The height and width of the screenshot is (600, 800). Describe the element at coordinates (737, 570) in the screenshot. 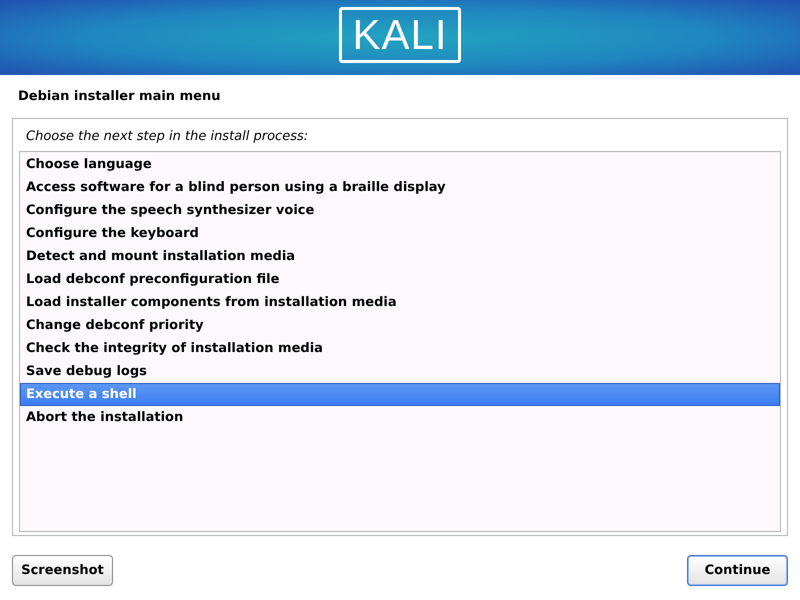

I see `dialog-button: Continue` at that location.